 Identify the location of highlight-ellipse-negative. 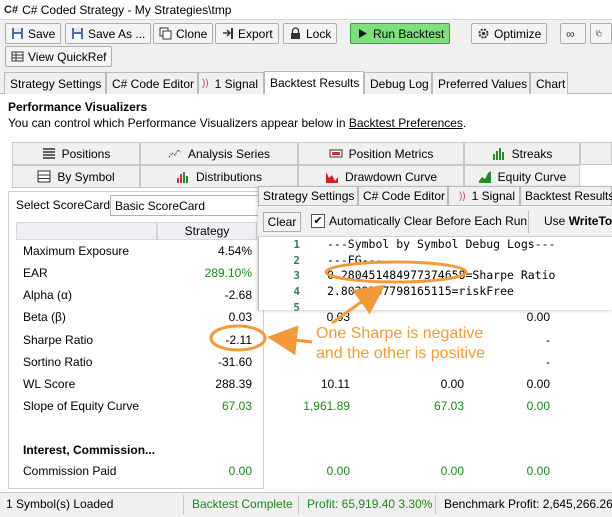
(238, 338).